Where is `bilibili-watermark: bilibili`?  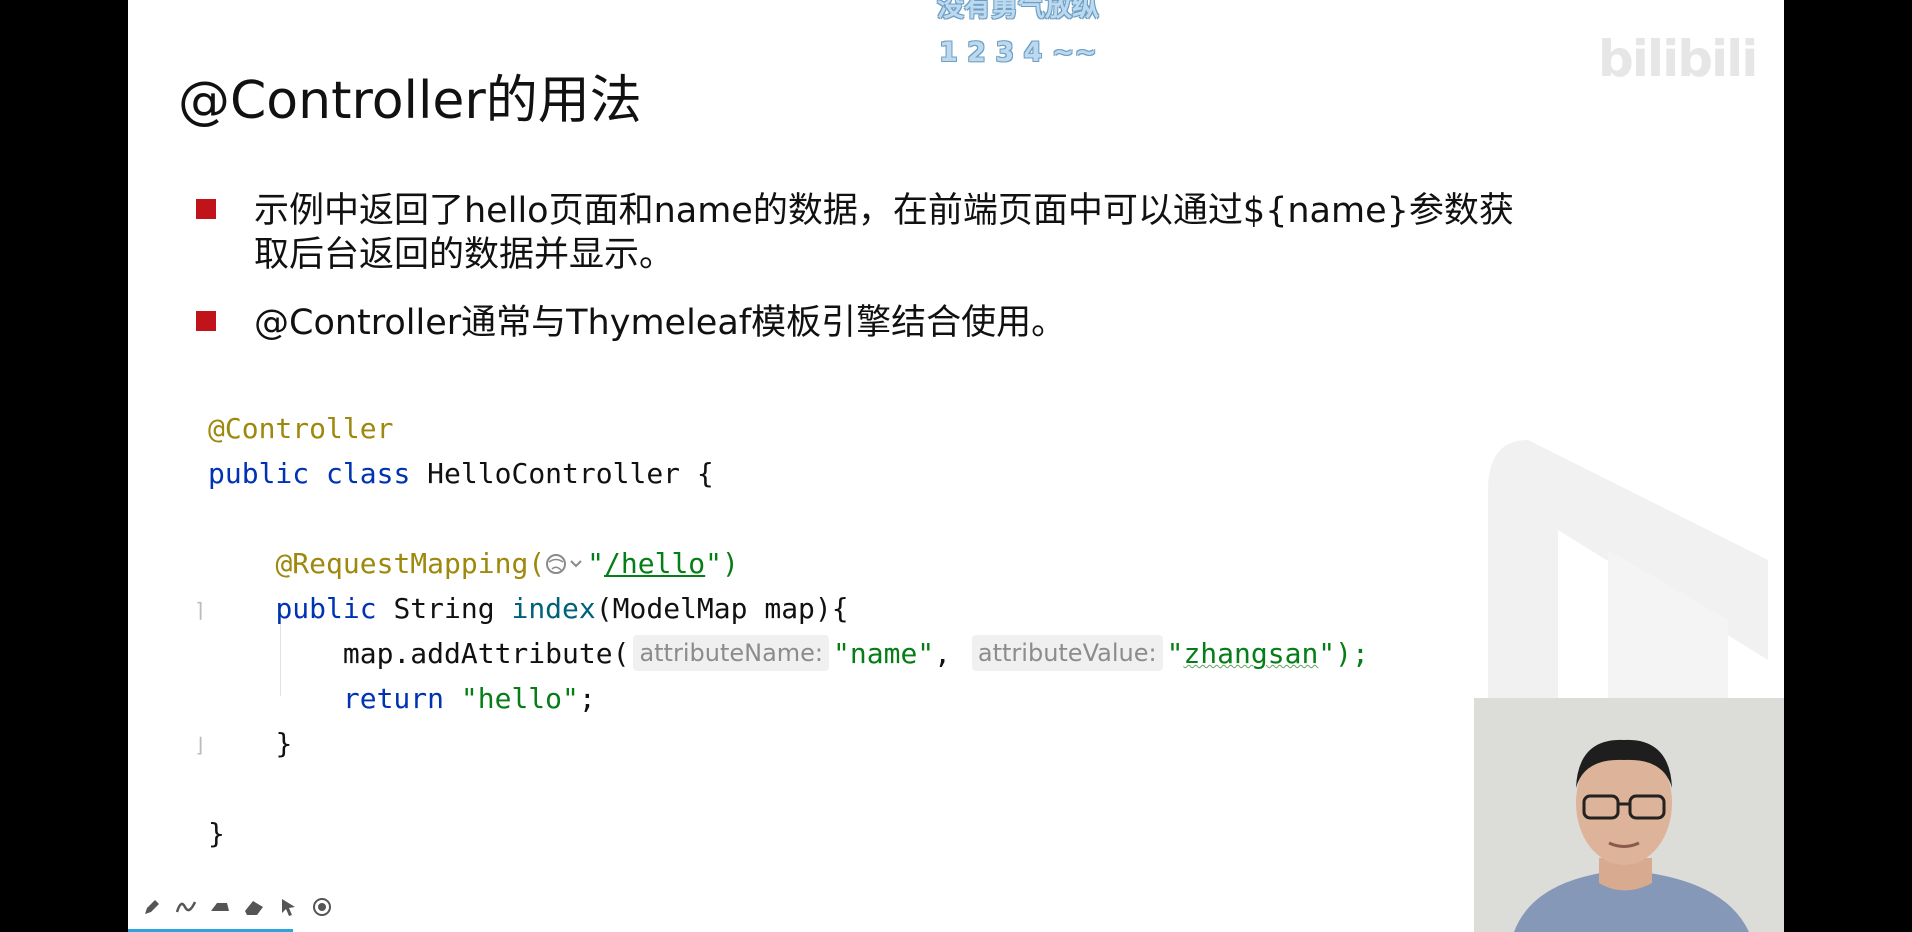 bilibili-watermark: bilibili is located at coordinates (1678, 59).